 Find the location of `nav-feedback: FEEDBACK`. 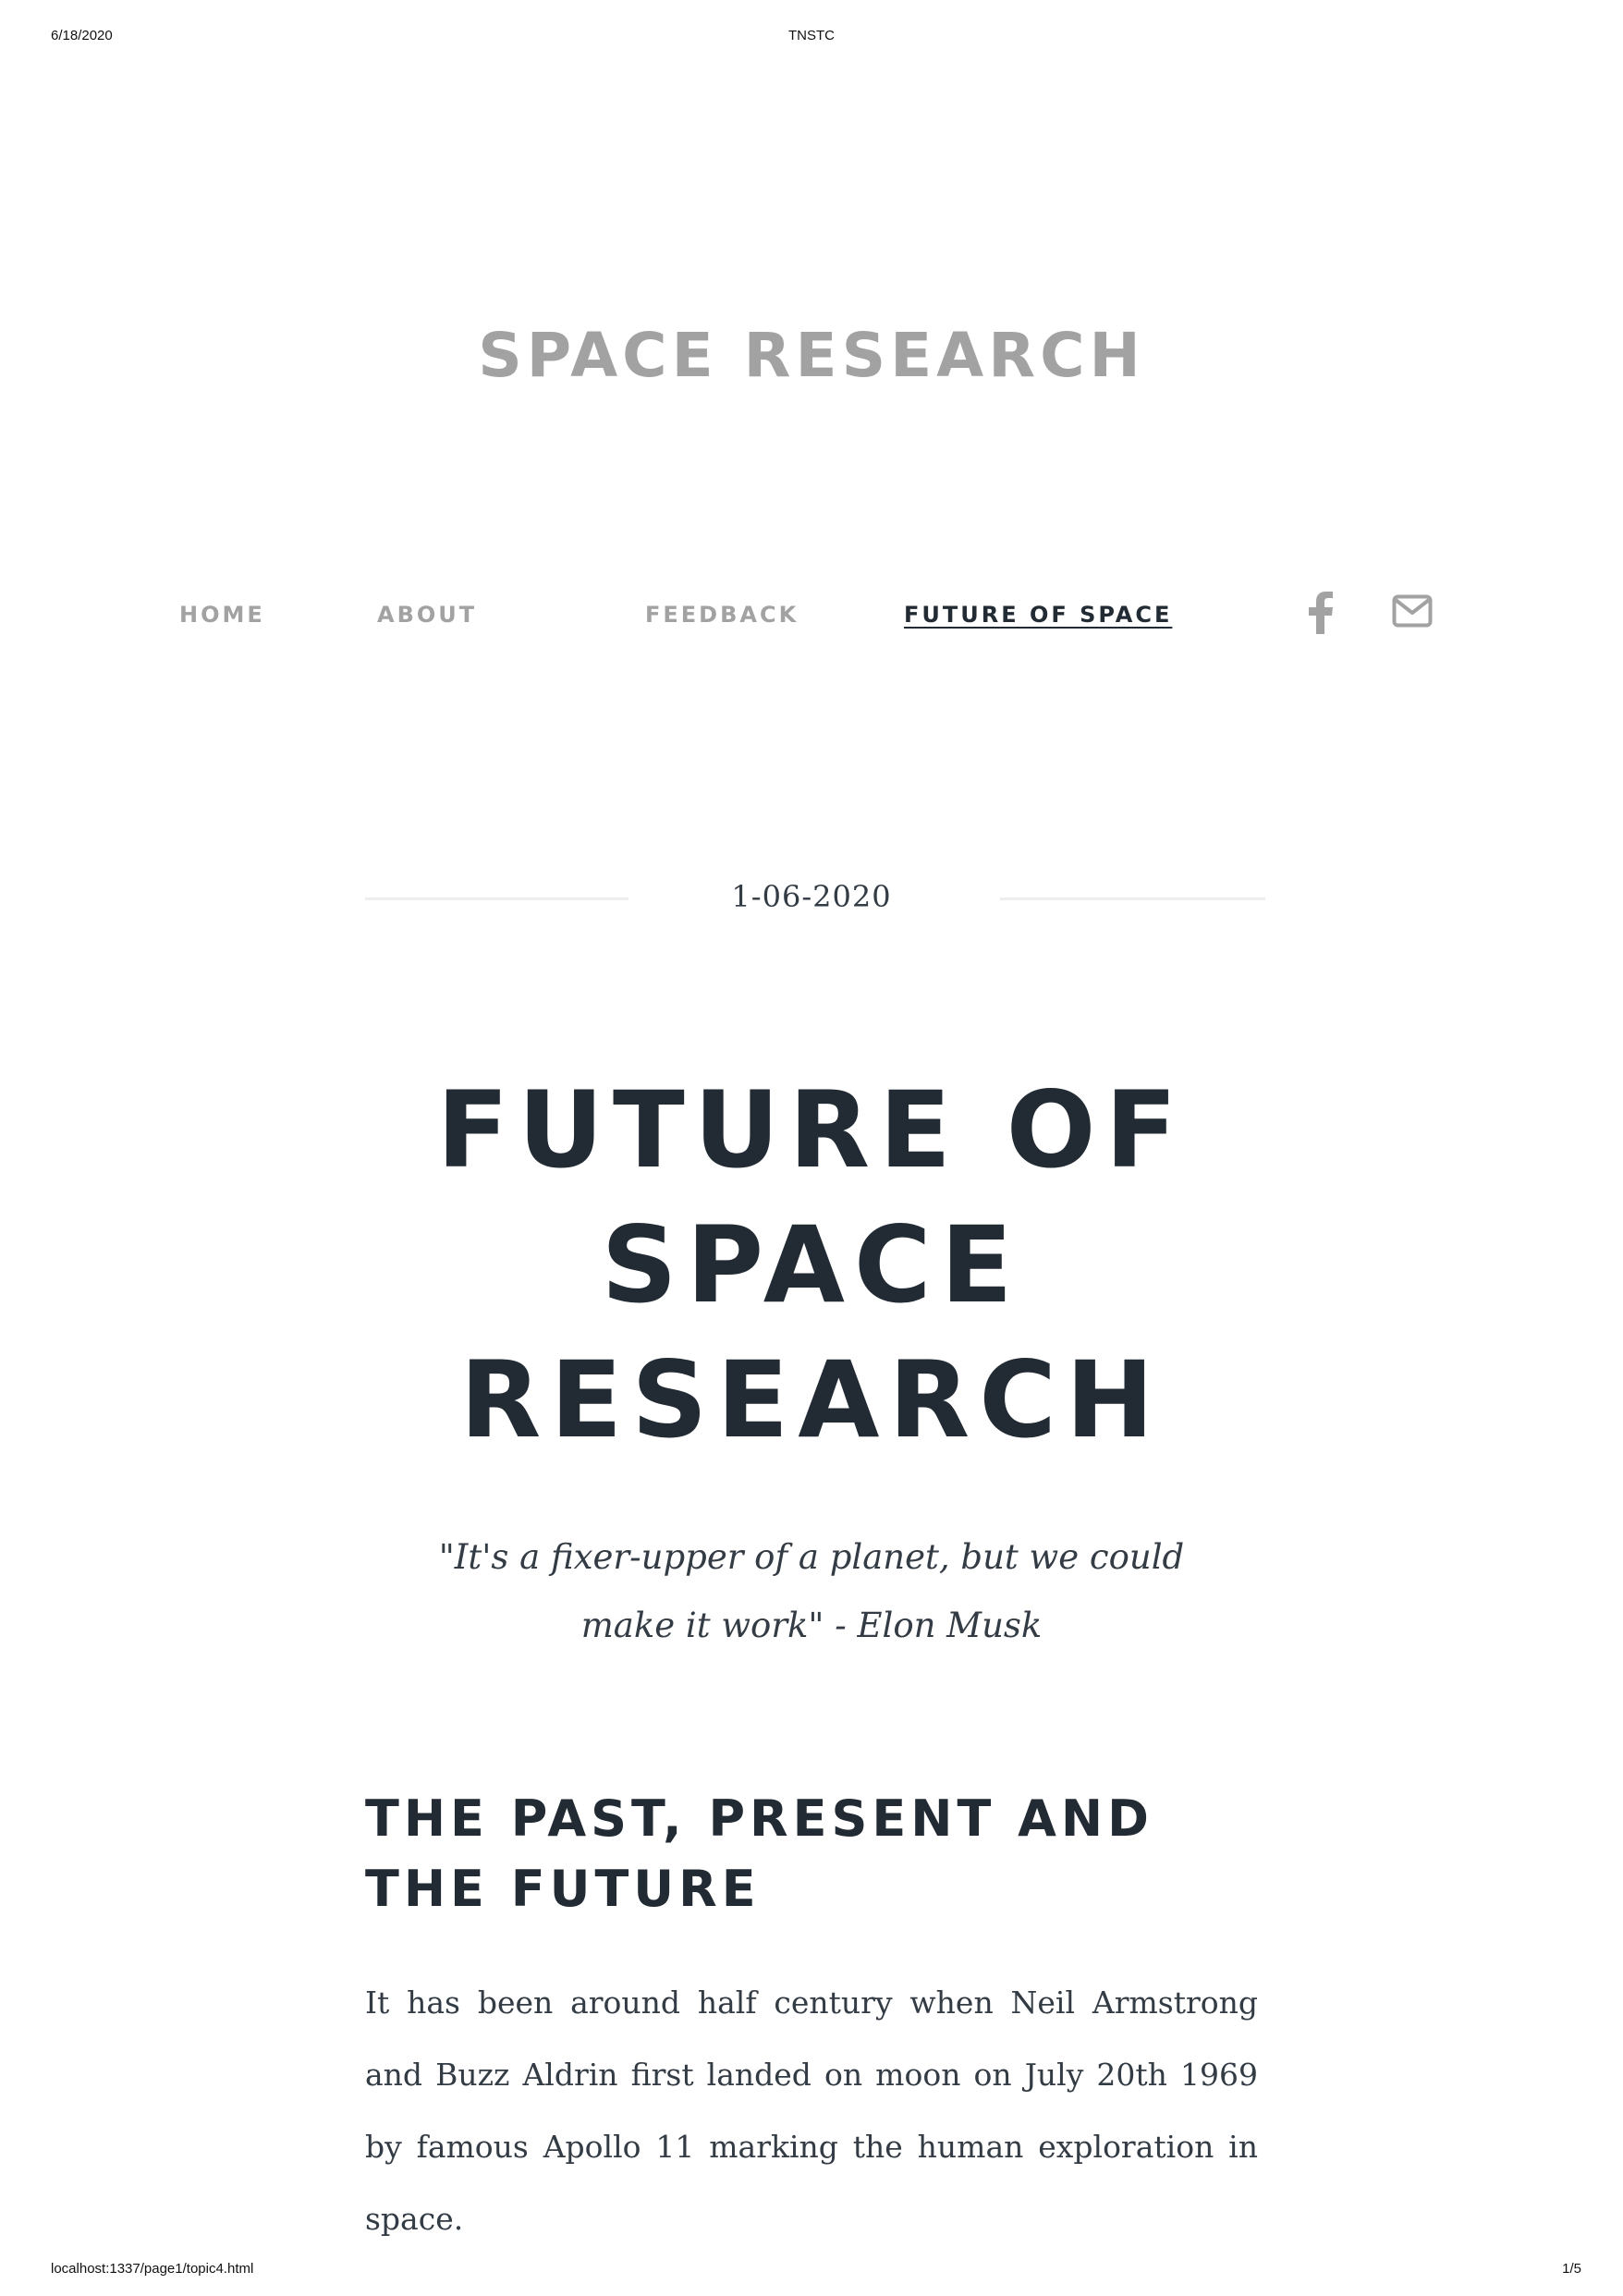

nav-feedback: FEEDBACK is located at coordinates (722, 615).